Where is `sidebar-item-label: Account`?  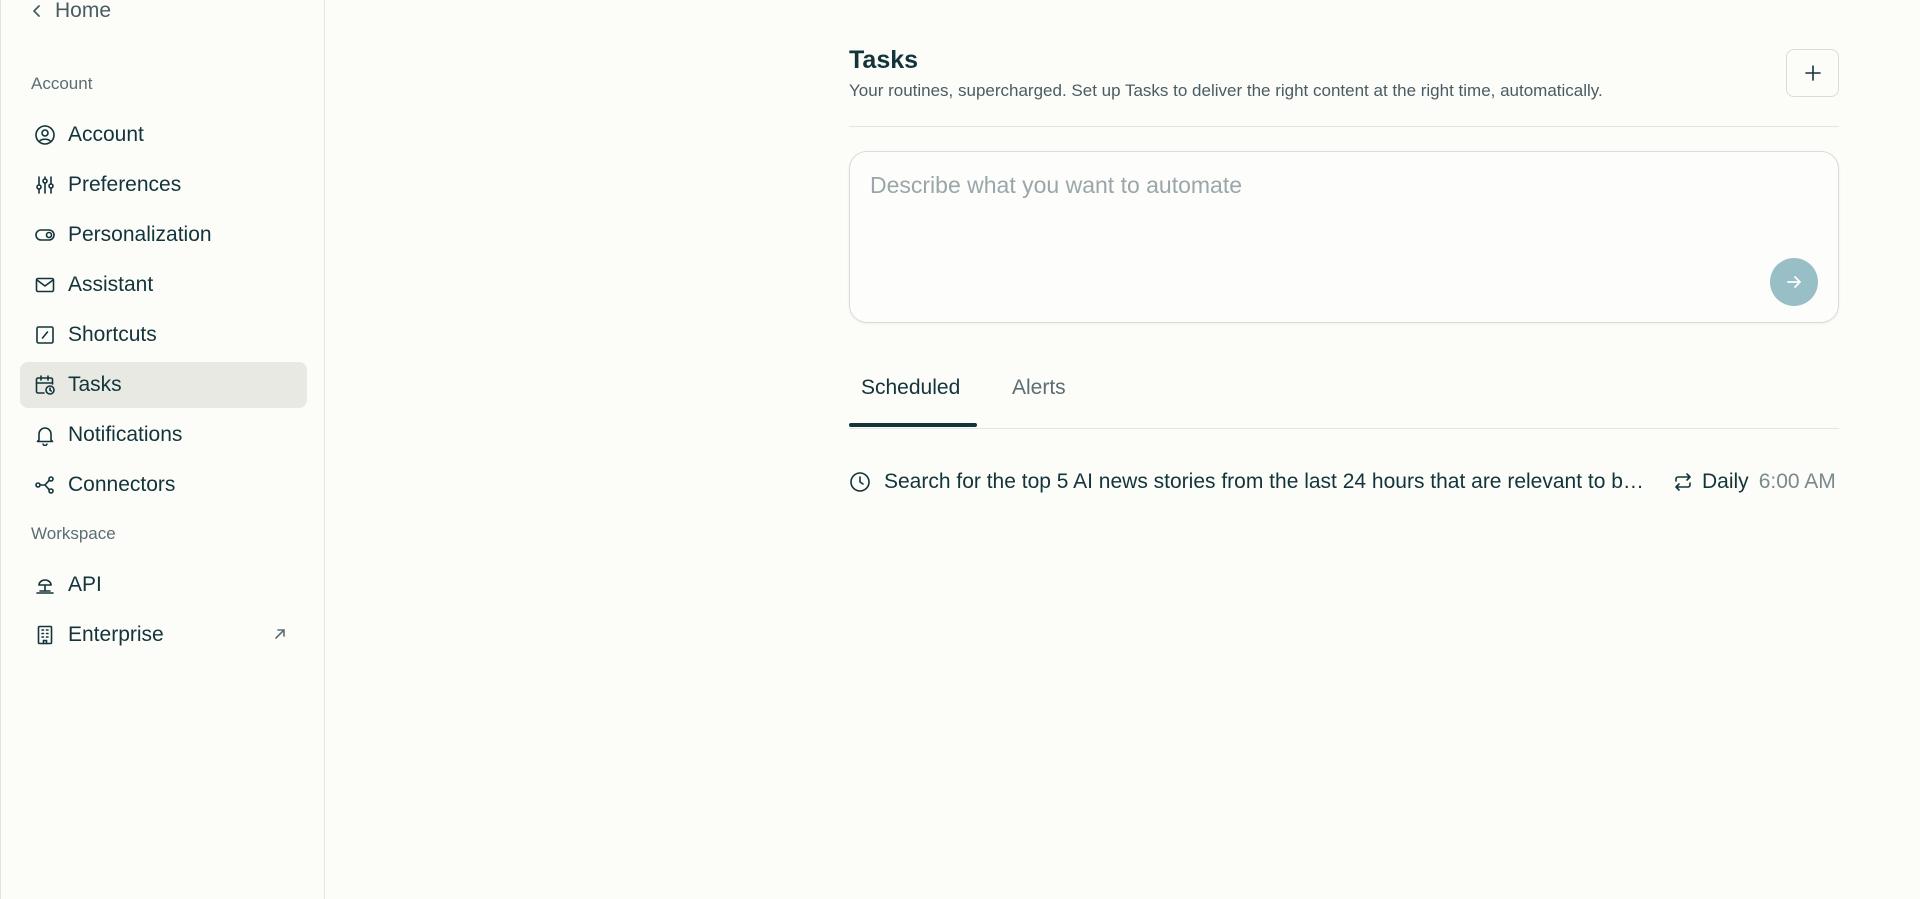
sidebar-item-label: Account is located at coordinates (106, 134).